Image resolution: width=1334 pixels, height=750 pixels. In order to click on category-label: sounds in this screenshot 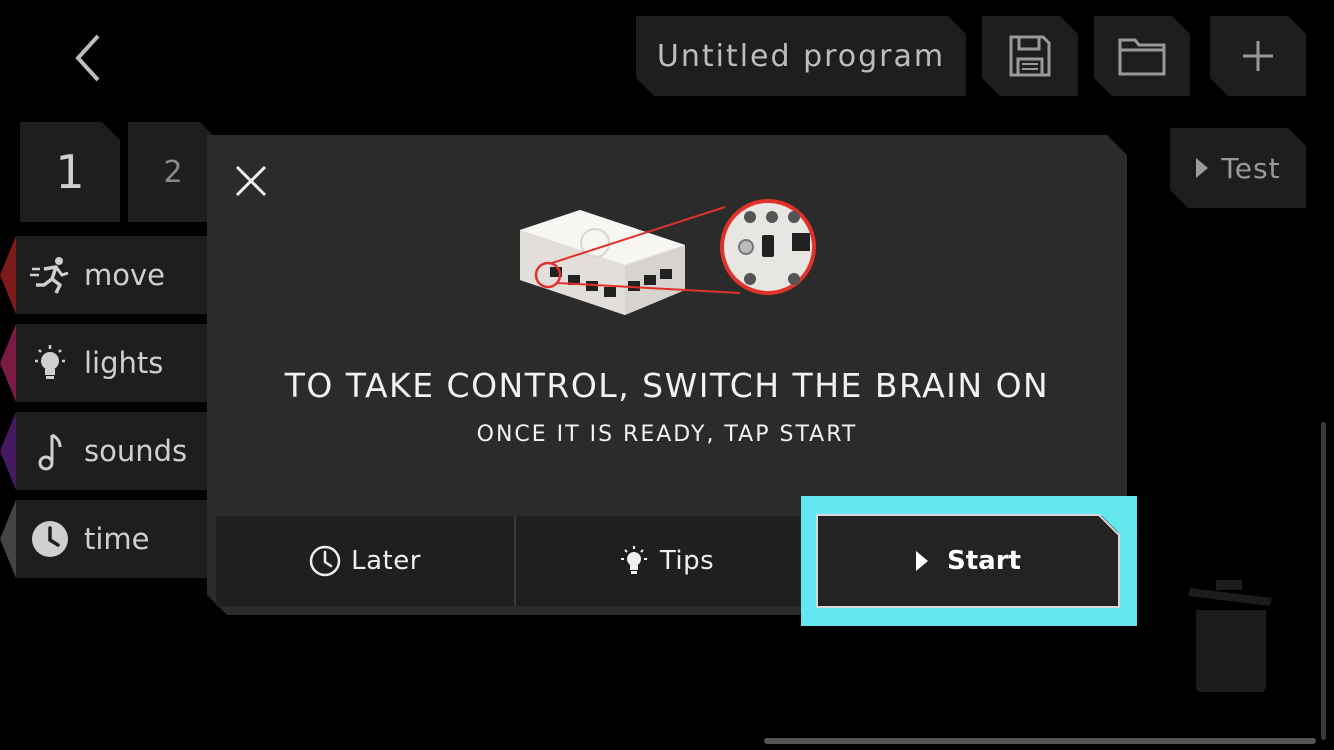, I will do `click(136, 451)`.